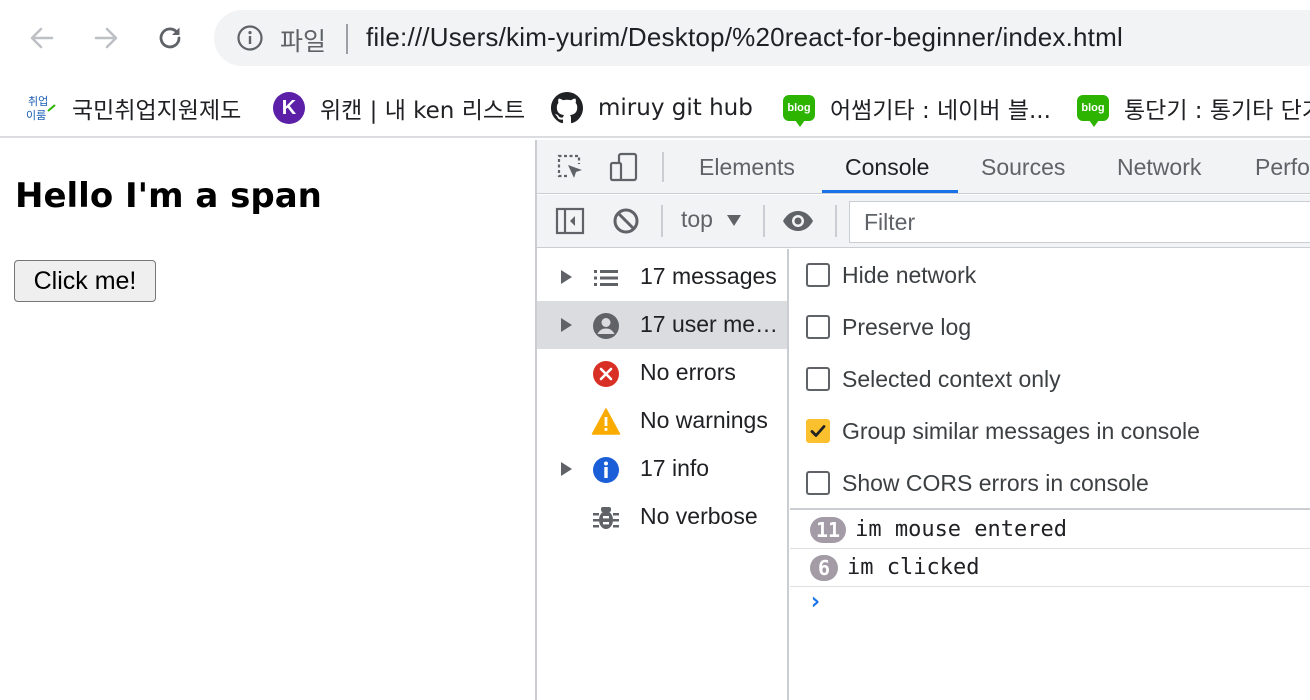 The image size is (1310, 700). I want to click on k-logo-icon: K, so click(289, 108).